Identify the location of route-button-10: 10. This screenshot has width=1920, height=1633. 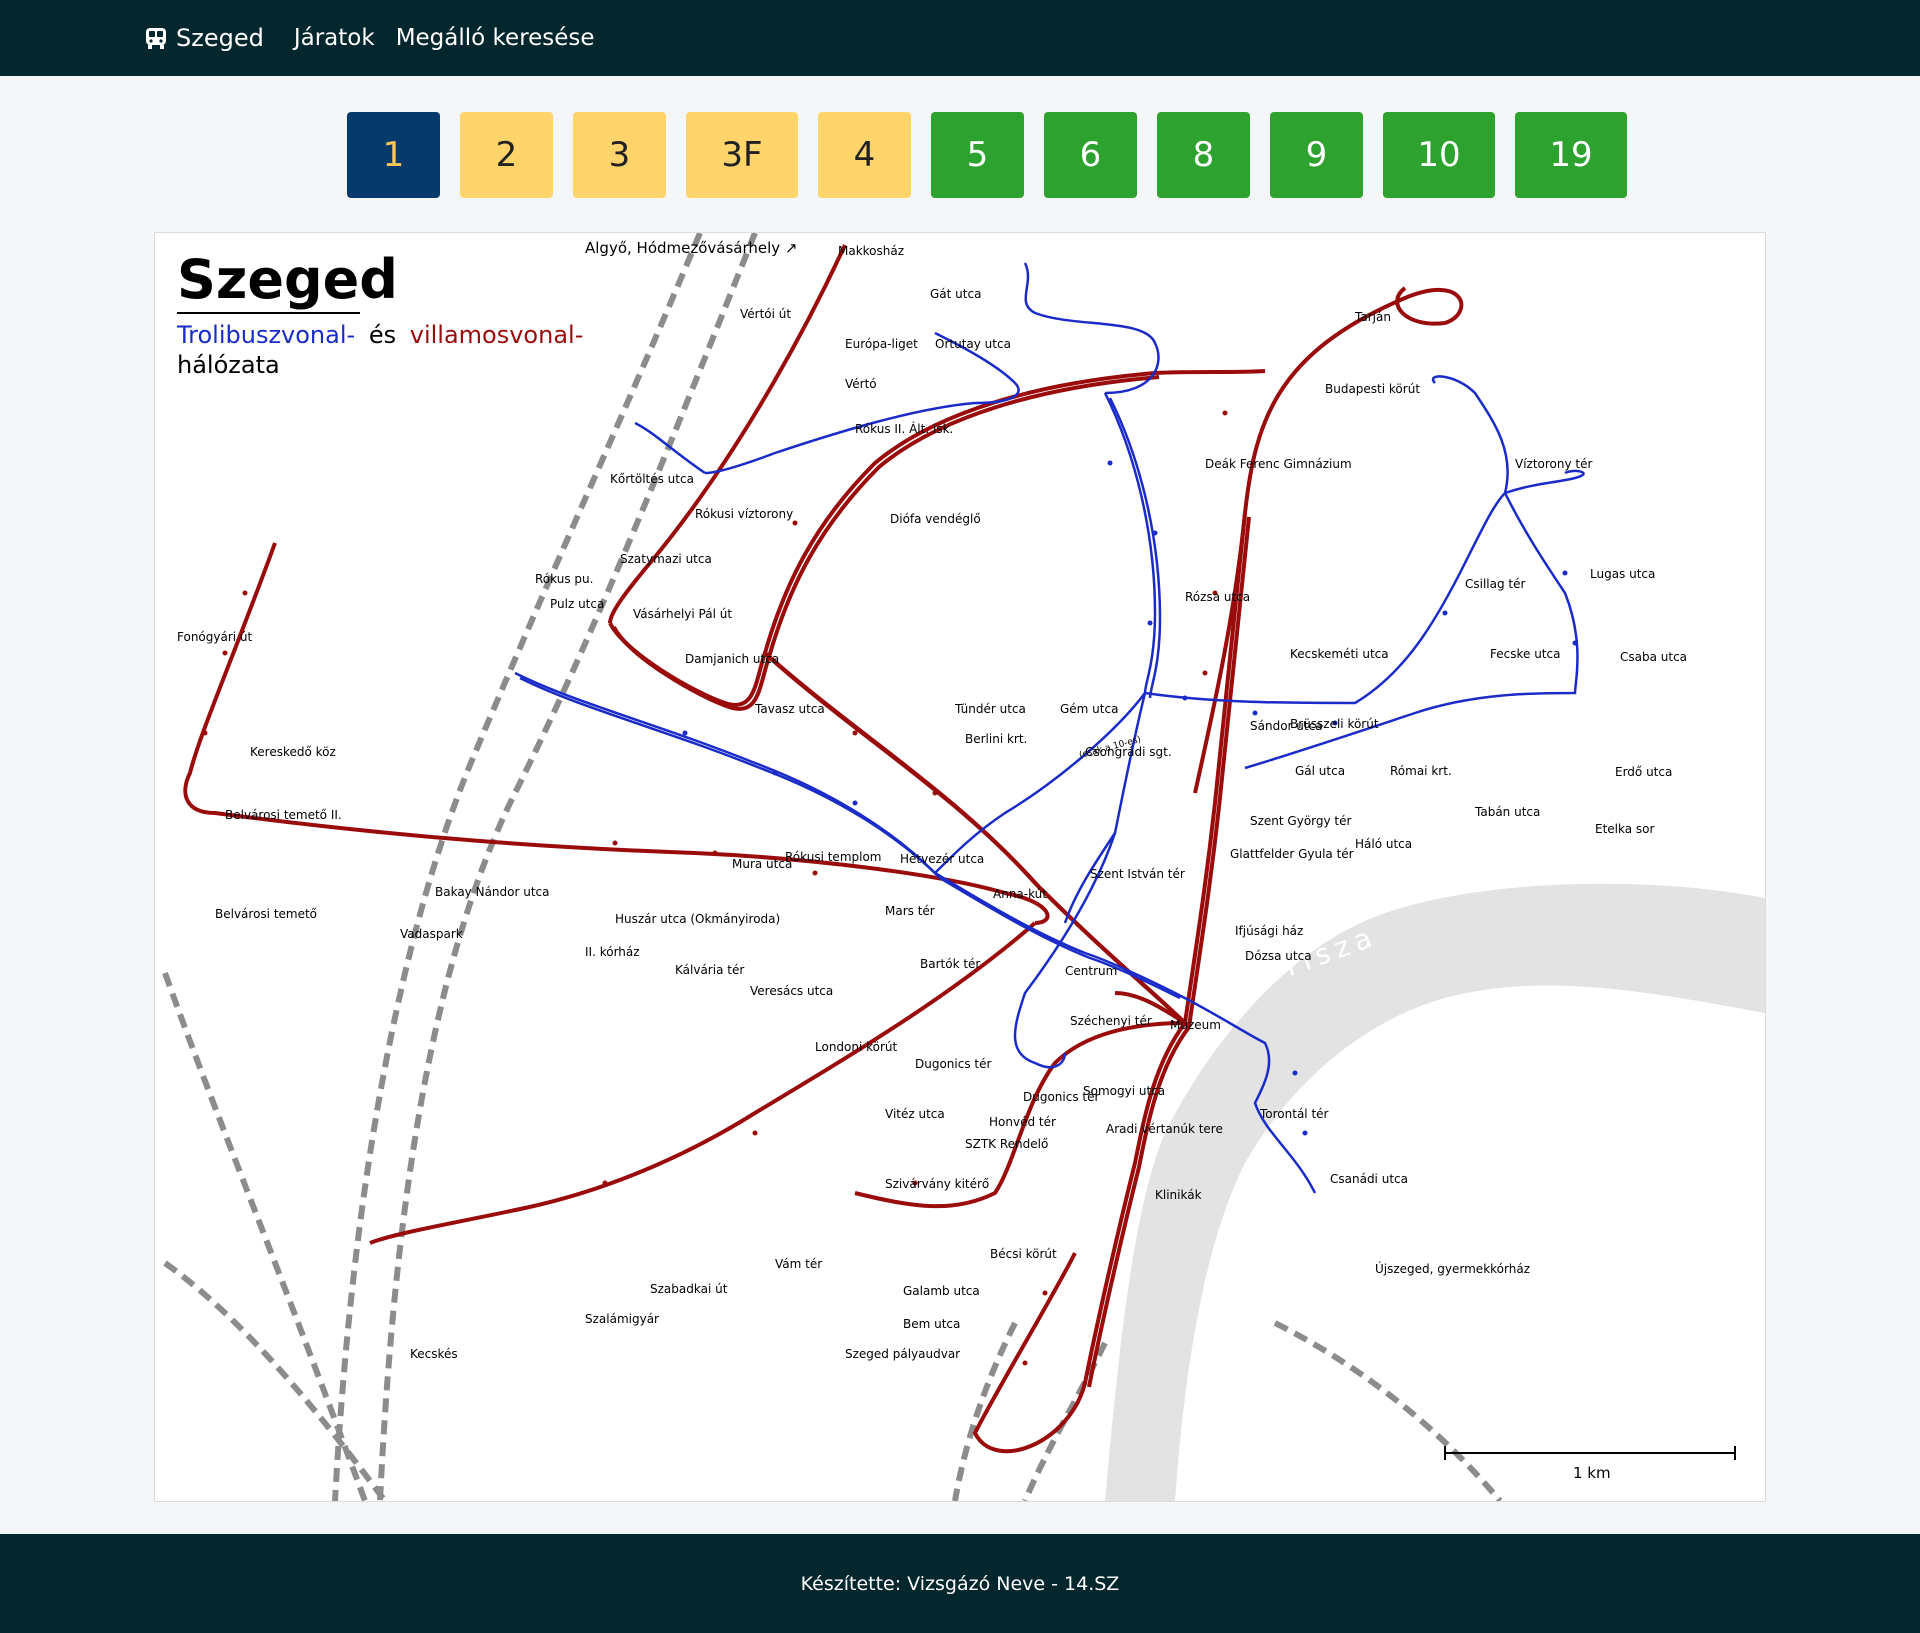
(1439, 155).